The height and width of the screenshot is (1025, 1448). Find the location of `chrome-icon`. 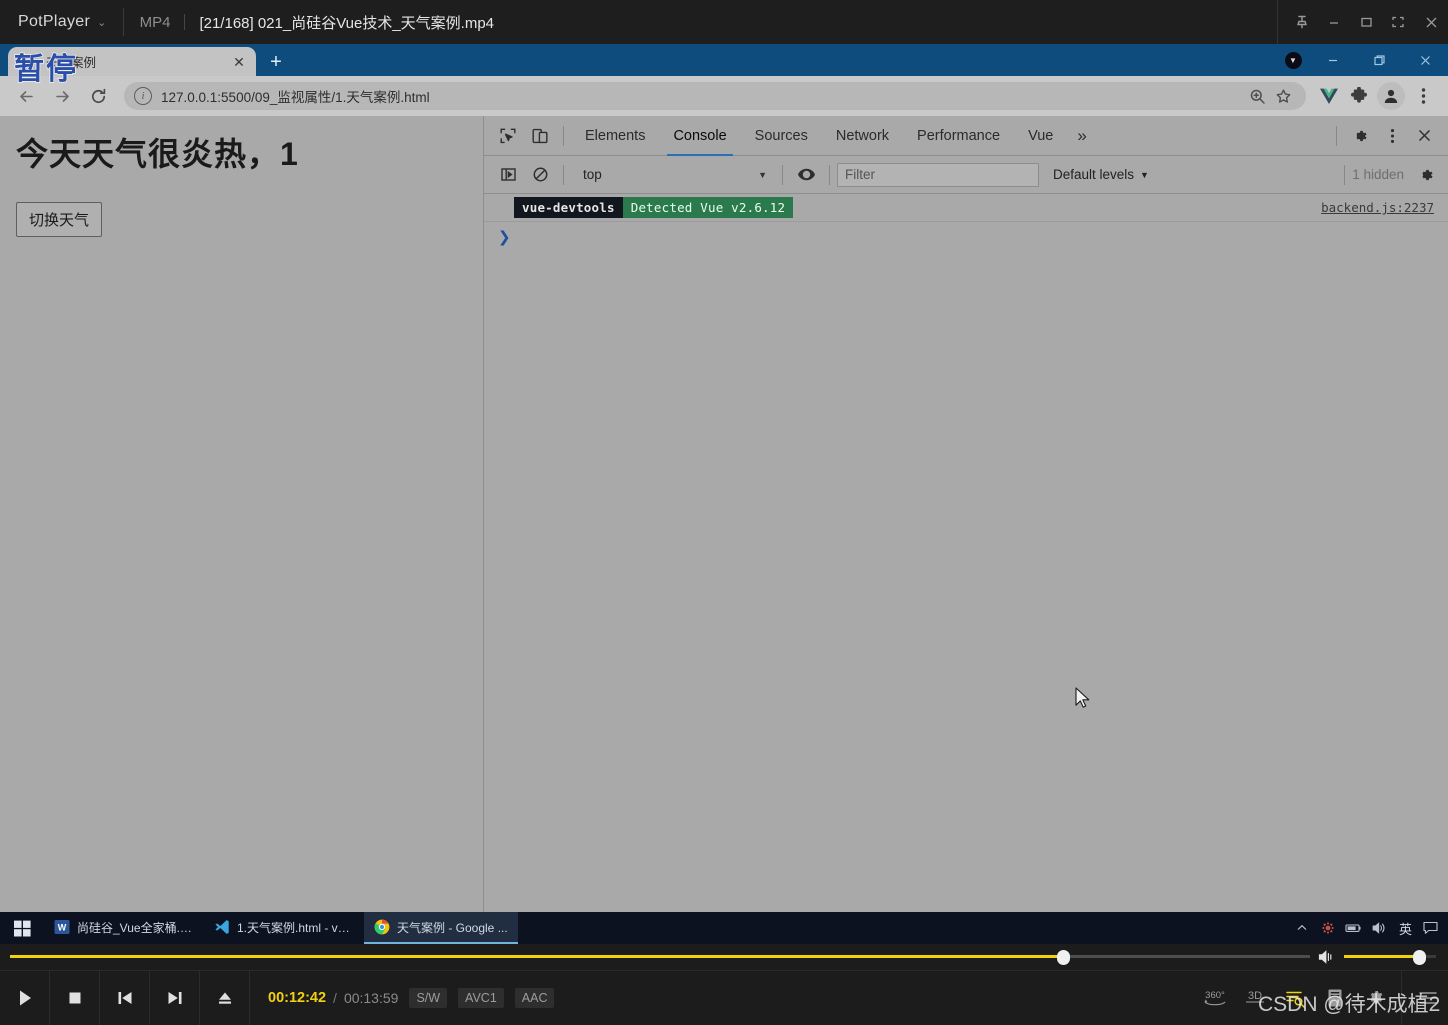

chrome-icon is located at coordinates (382, 927).